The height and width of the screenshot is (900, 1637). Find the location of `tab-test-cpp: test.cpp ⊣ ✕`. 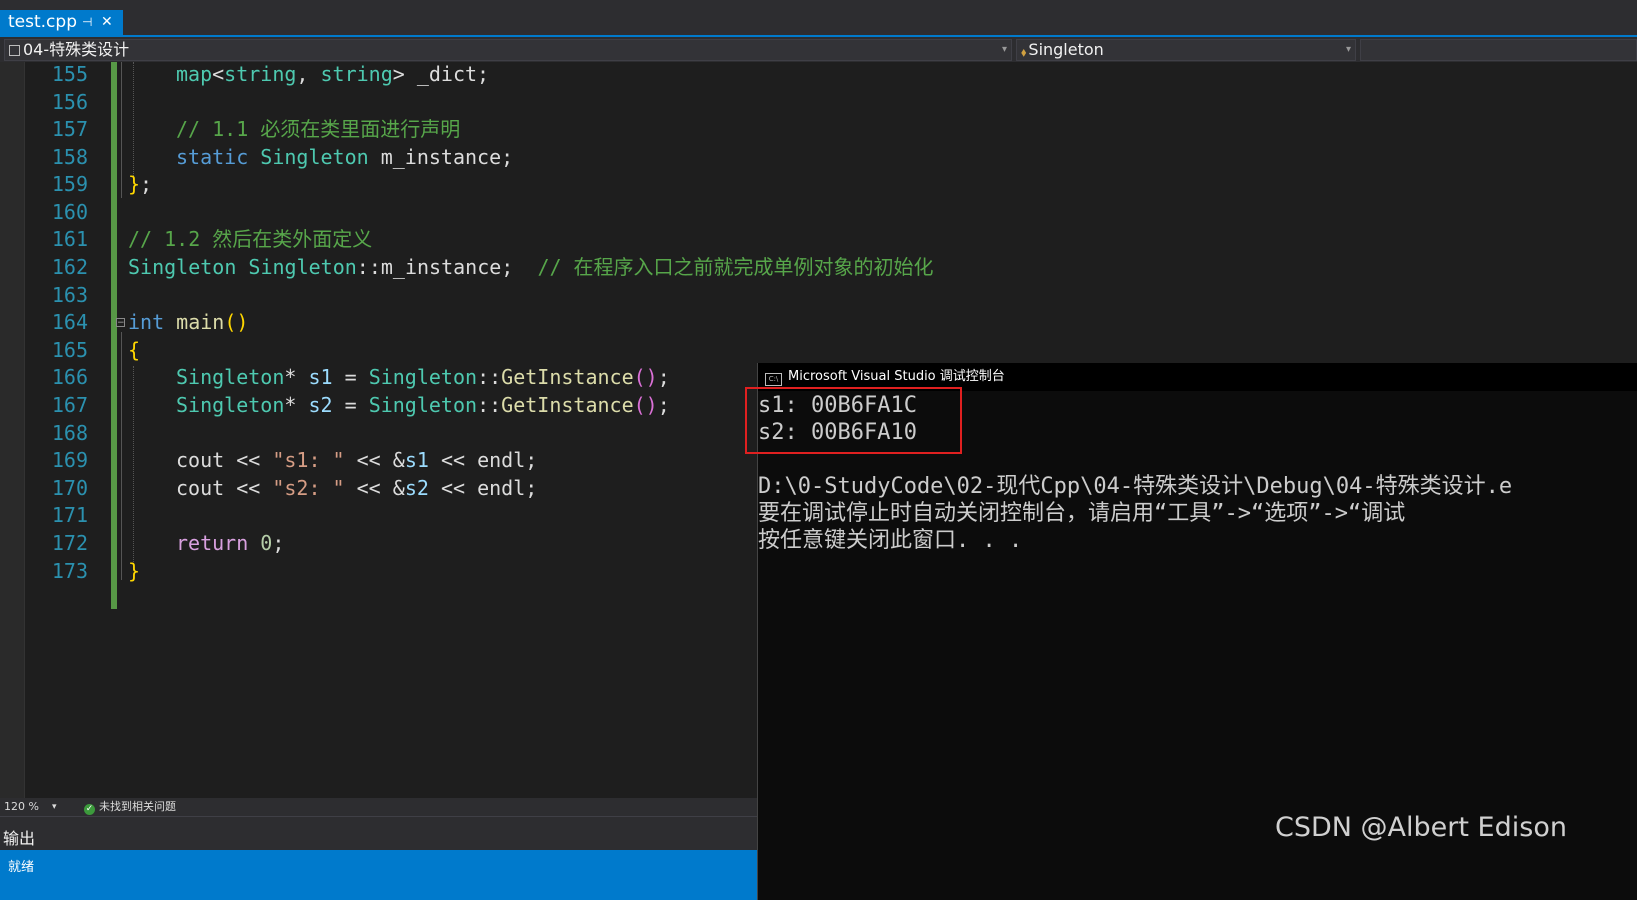

tab-test-cpp: test.cpp ⊣ ✕ is located at coordinates (61, 22).